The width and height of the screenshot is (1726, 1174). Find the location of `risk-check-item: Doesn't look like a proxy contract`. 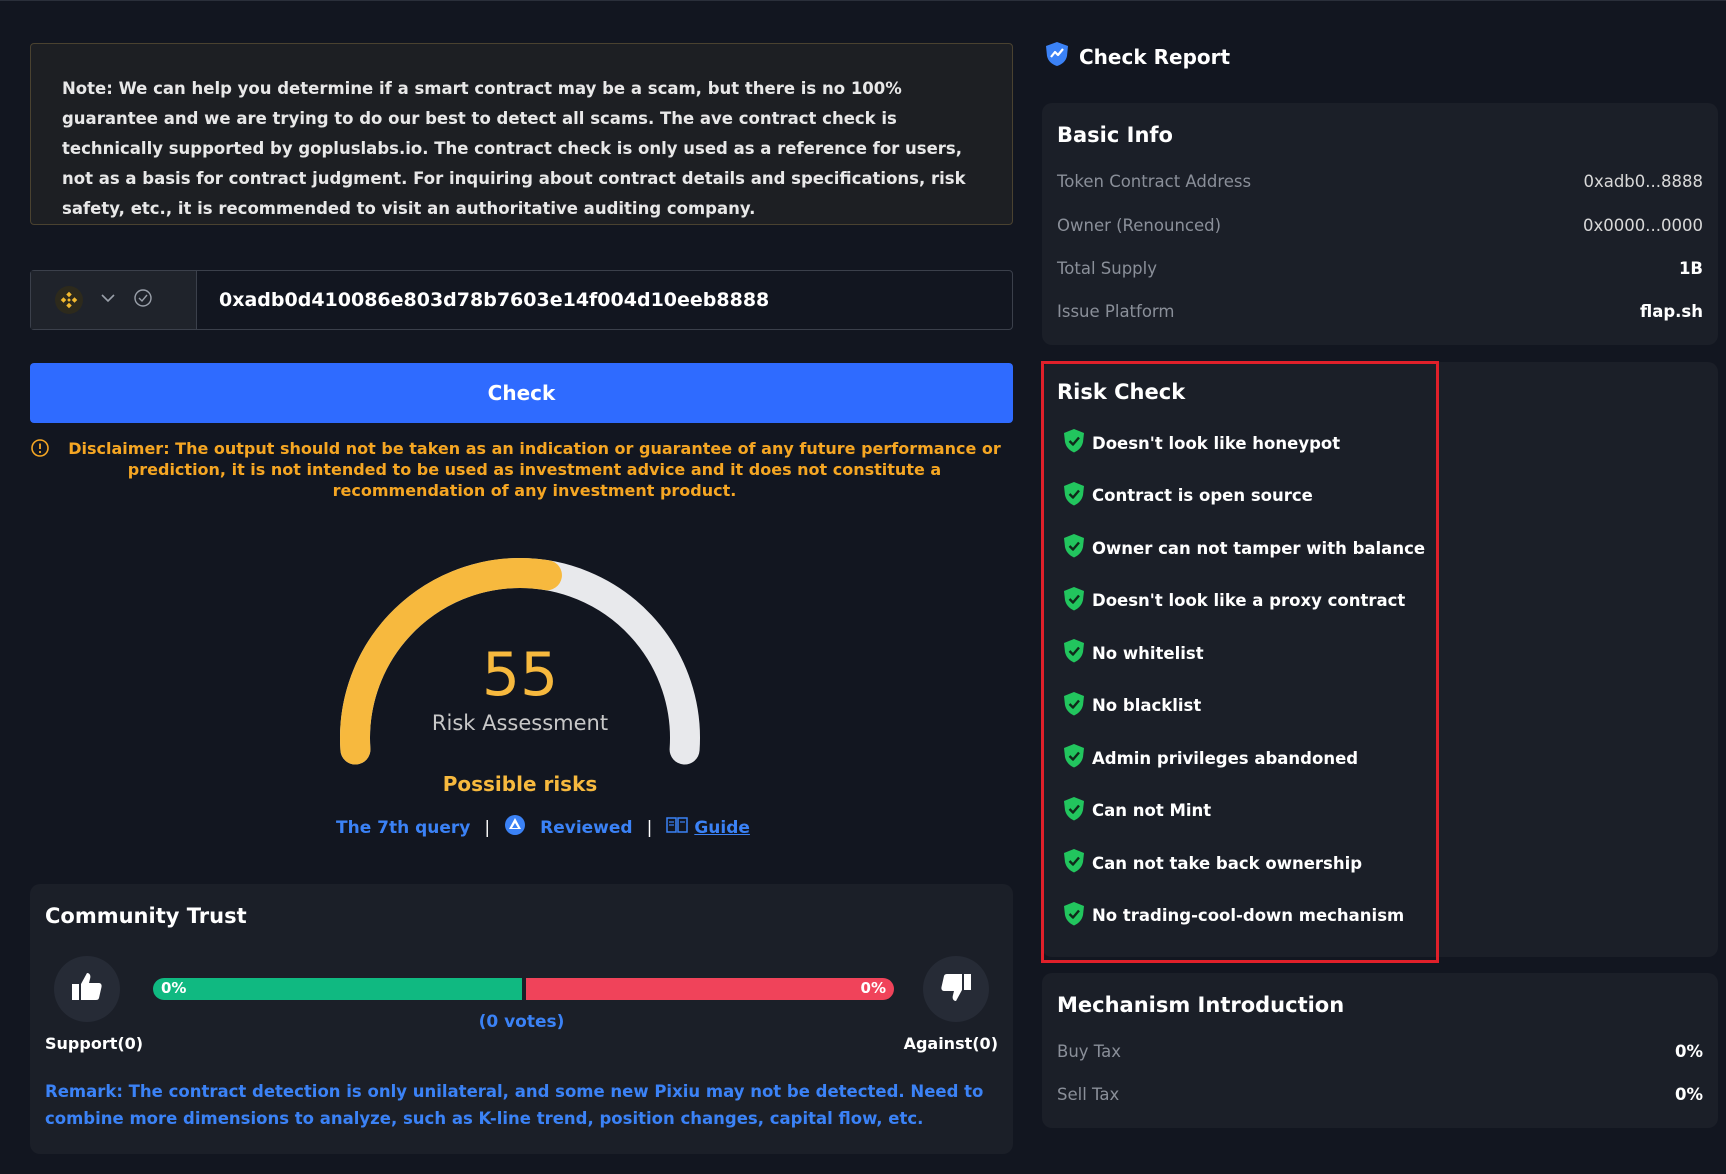

risk-check-item: Doesn't look like a proxy contract is located at coordinates (1233, 601).